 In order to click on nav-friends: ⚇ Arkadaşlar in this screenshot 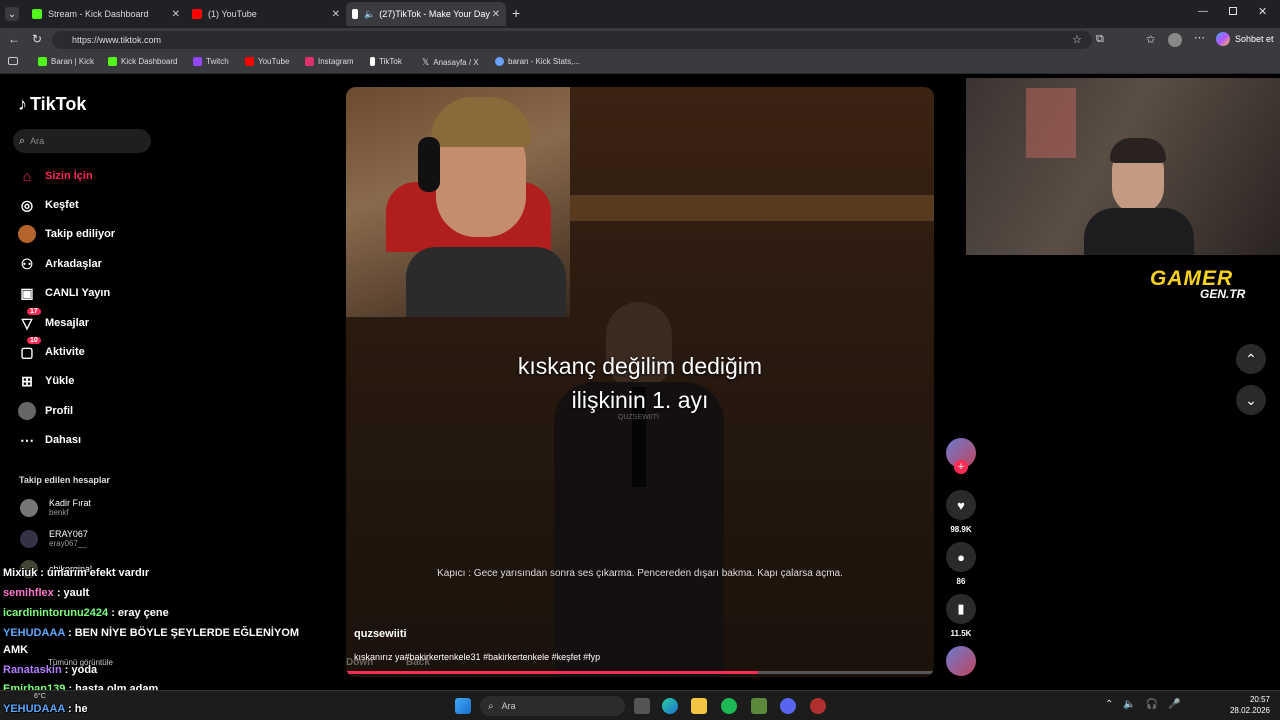, I will do `click(60, 264)`.